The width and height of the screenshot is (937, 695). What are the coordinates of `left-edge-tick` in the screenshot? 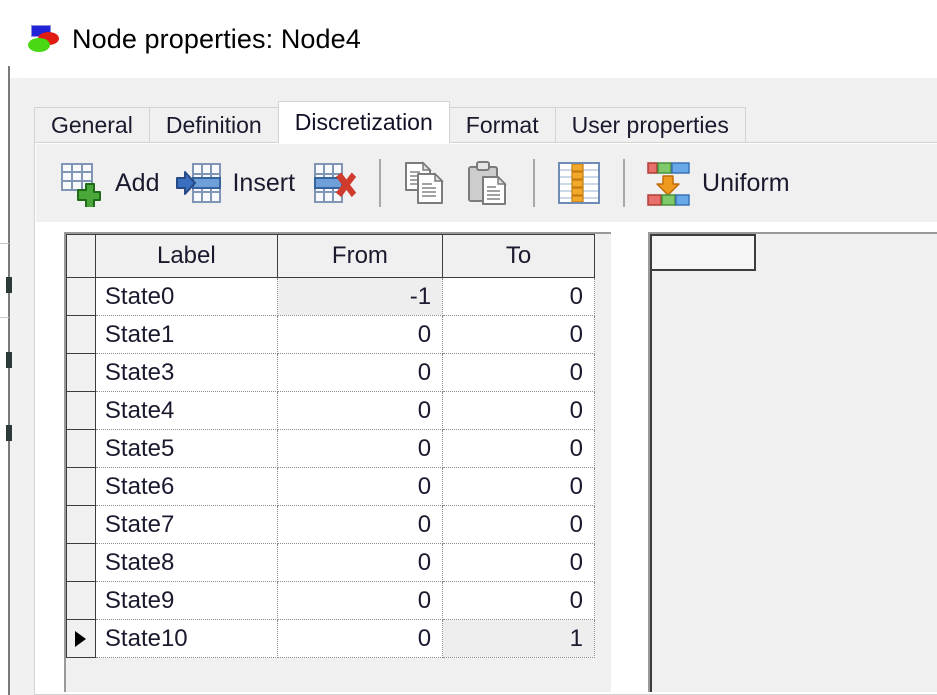 It's located at (4, 317).